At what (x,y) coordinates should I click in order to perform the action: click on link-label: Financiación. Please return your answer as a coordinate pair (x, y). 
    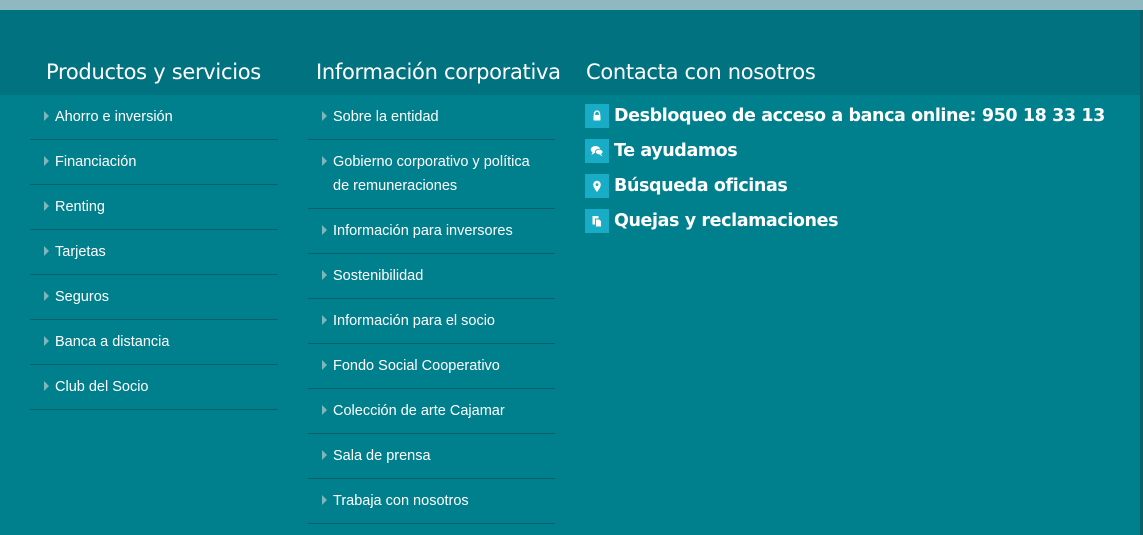
    Looking at the image, I should click on (96, 162).